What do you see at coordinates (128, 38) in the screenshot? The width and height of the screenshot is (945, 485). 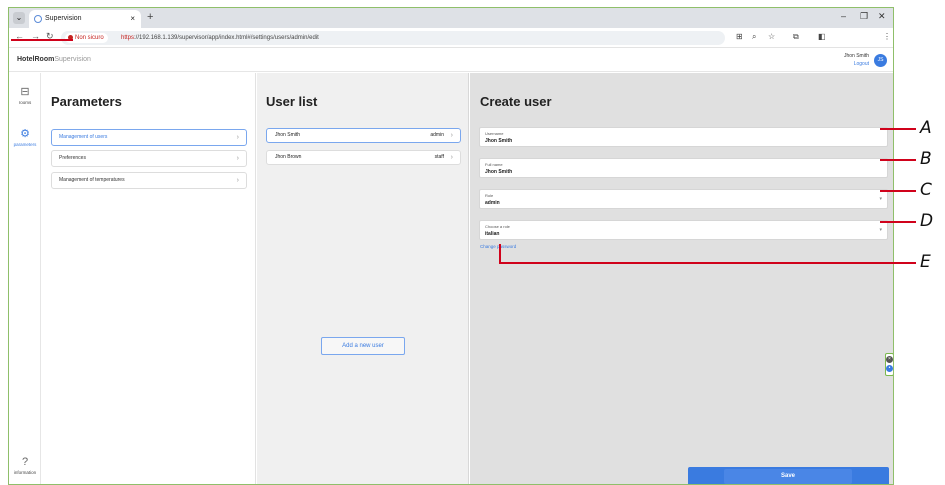 I see `url-protocol: https` at bounding box center [128, 38].